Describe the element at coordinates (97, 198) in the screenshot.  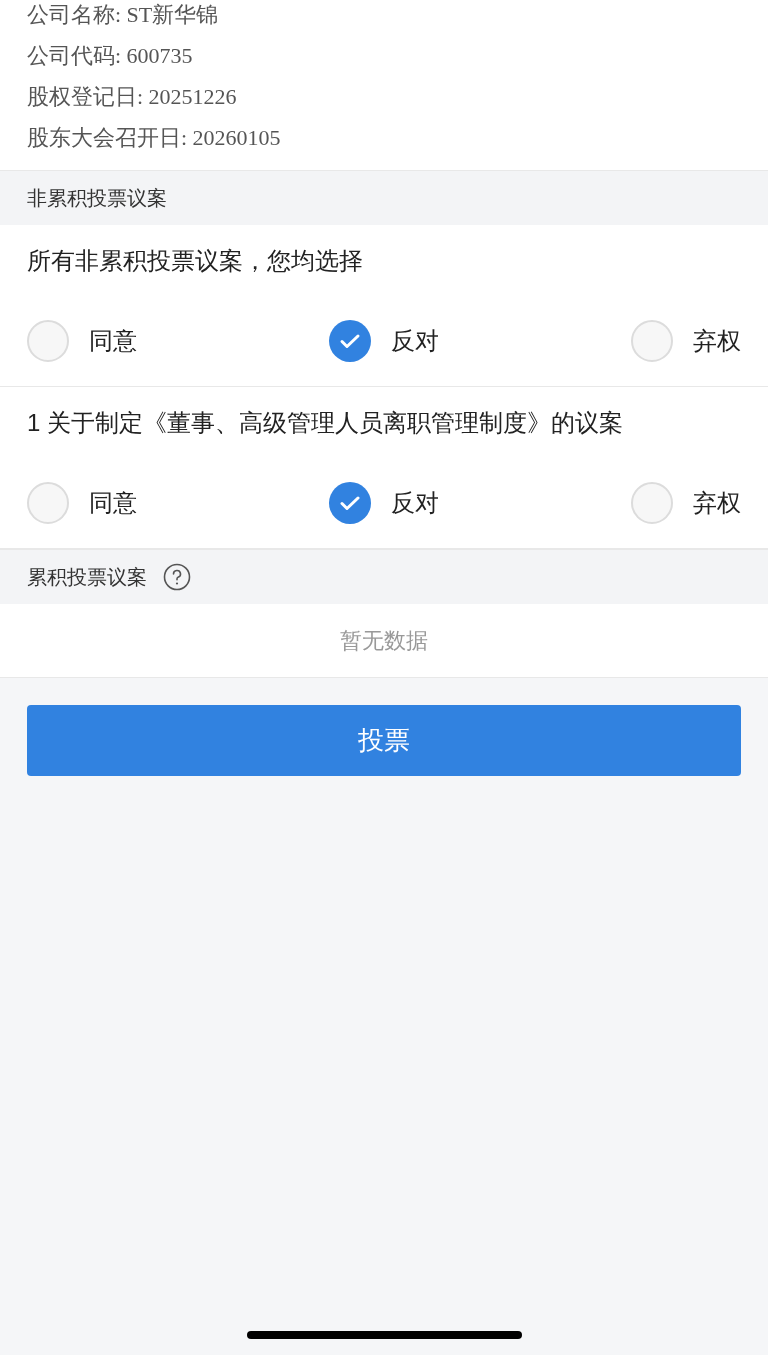
I see `section-title: 非累积投票议案` at that location.